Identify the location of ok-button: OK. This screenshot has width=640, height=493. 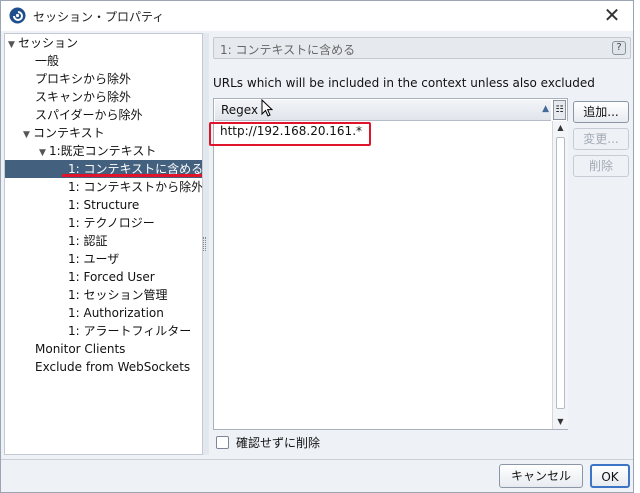
(610, 476).